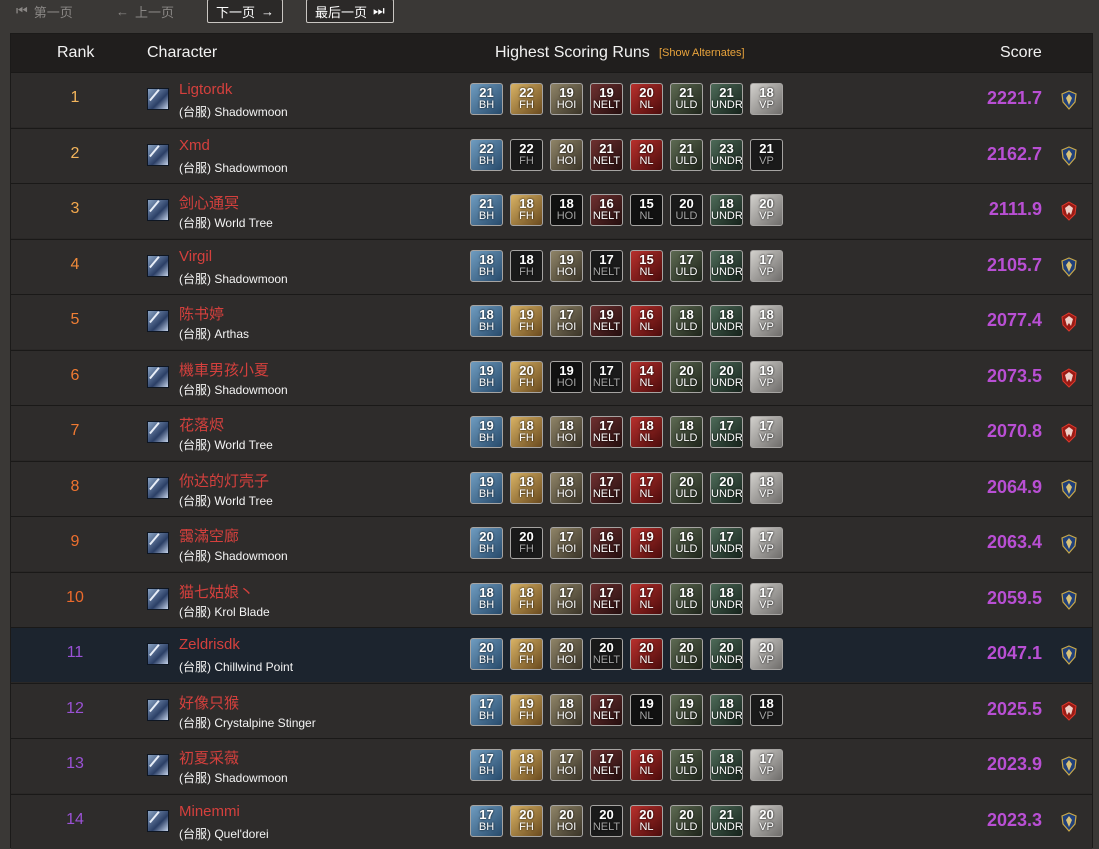 The height and width of the screenshot is (849, 1099). I want to click on character-name-link: 剑心通冥, so click(209, 202).